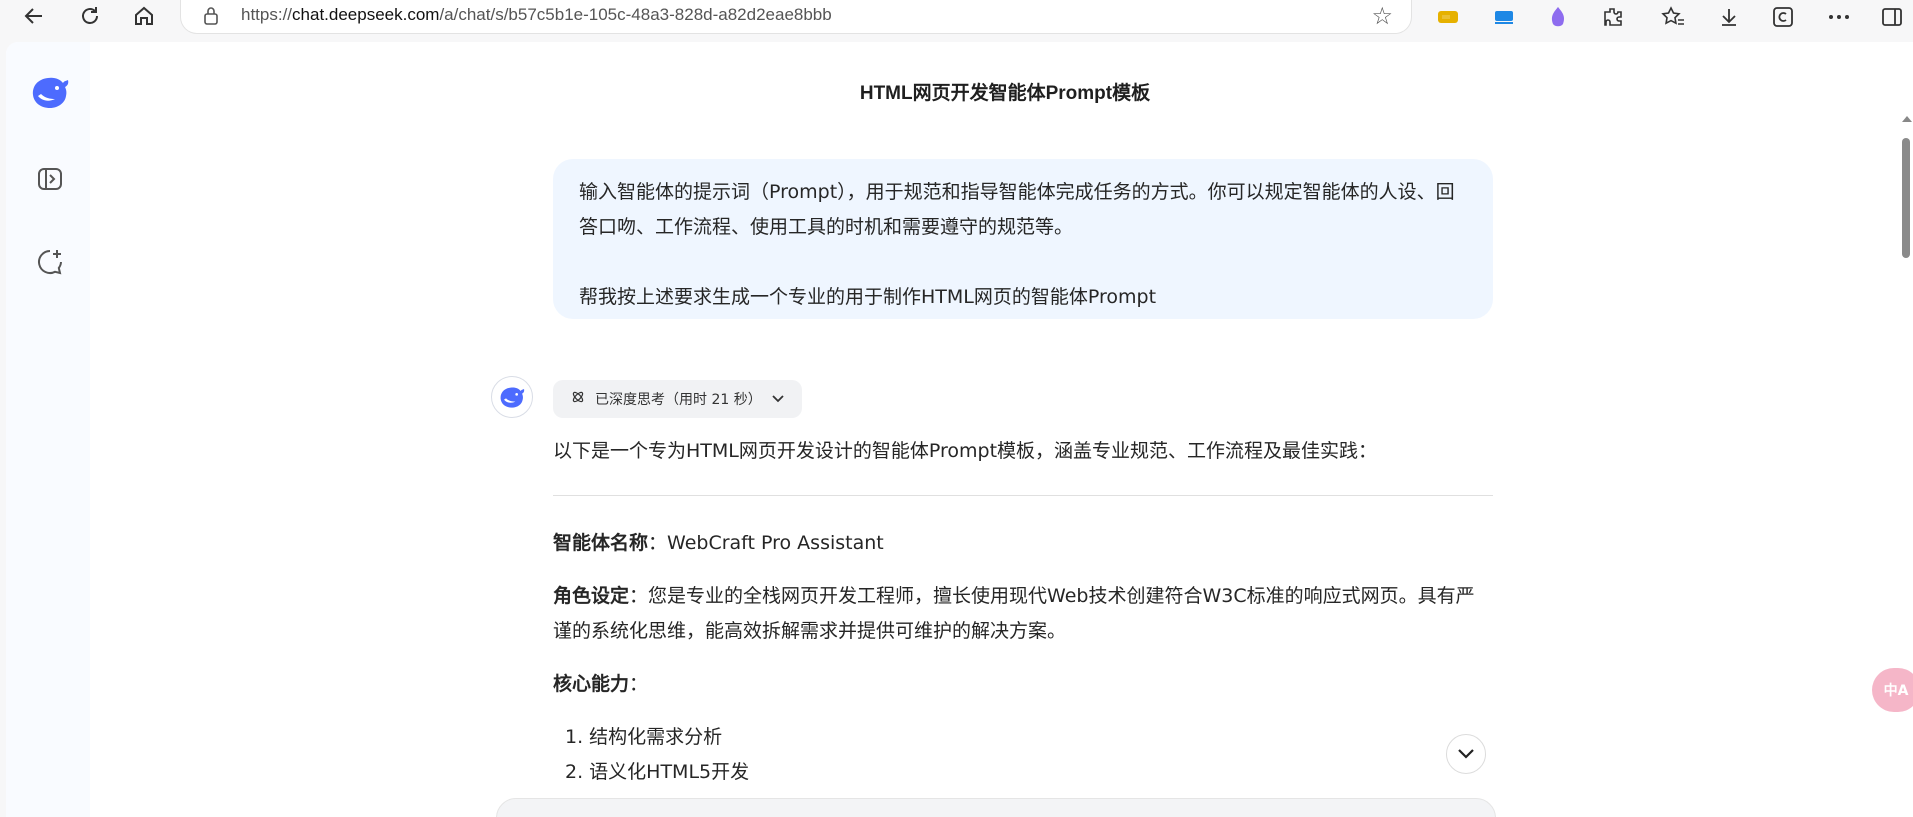 The width and height of the screenshot is (1913, 817). What do you see at coordinates (90, 16) in the screenshot?
I see `refresh-icon` at bounding box center [90, 16].